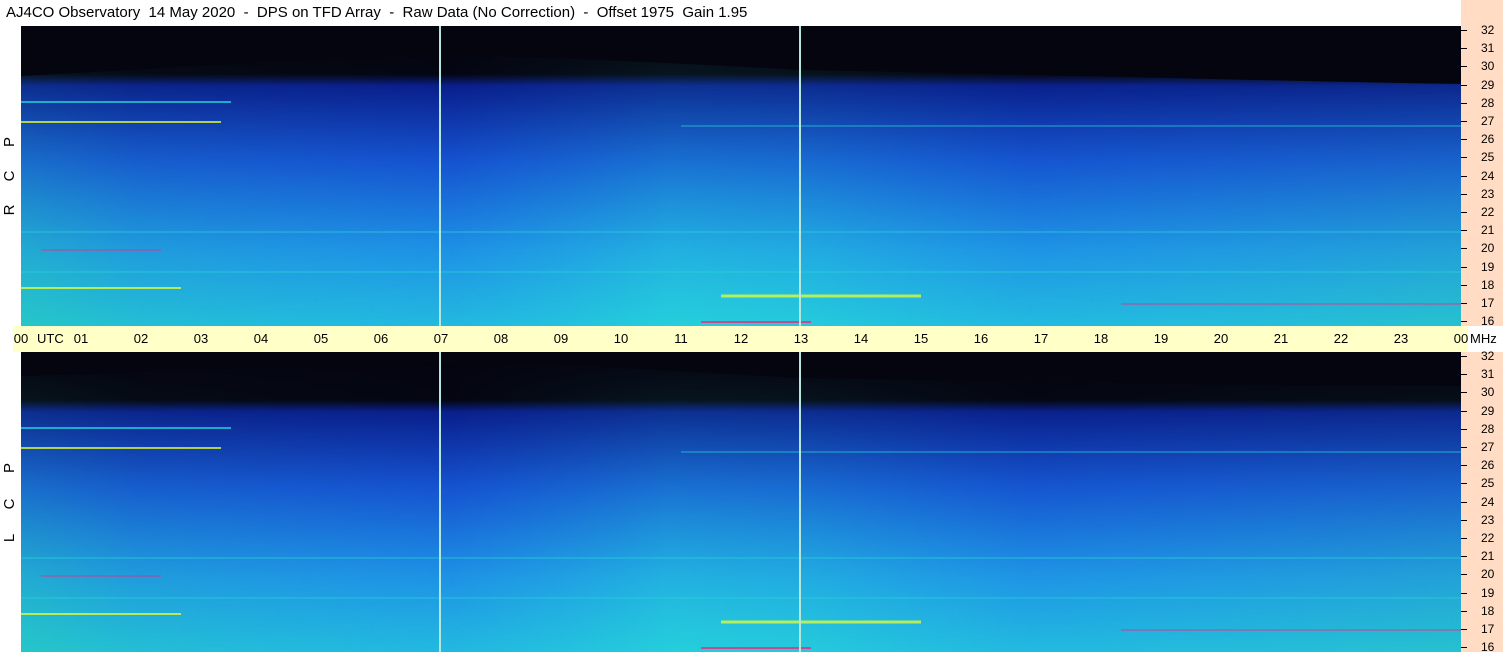 This screenshot has height=672, width=1503. What do you see at coordinates (1488, 483) in the screenshot?
I see `freq-tick-label: 25` at bounding box center [1488, 483].